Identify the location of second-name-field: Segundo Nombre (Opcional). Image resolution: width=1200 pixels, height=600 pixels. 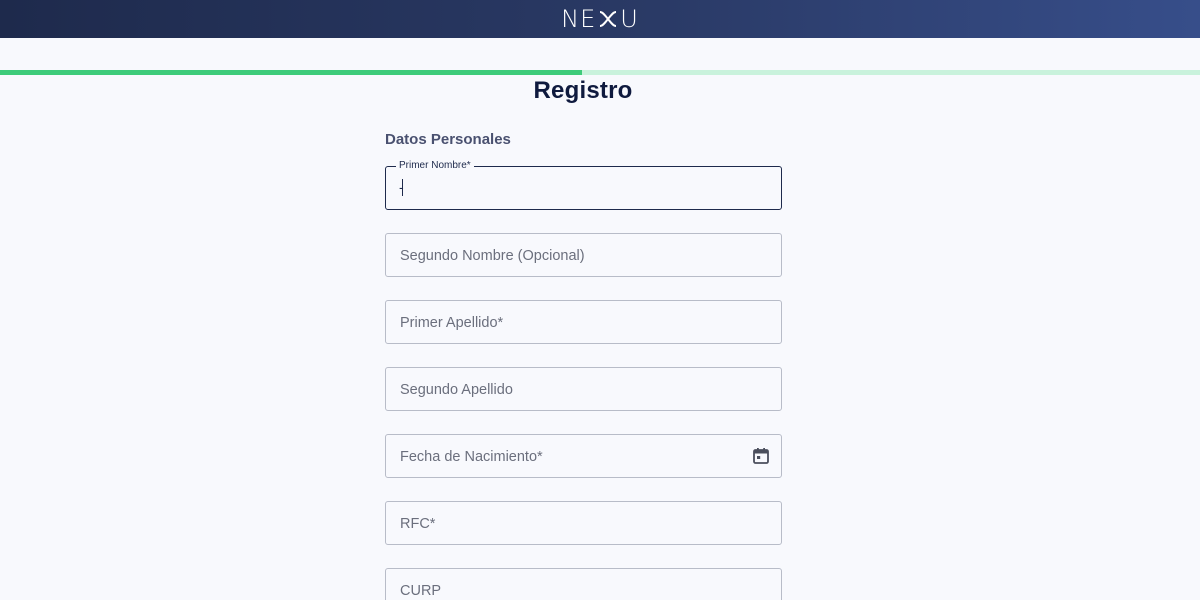
(583, 255).